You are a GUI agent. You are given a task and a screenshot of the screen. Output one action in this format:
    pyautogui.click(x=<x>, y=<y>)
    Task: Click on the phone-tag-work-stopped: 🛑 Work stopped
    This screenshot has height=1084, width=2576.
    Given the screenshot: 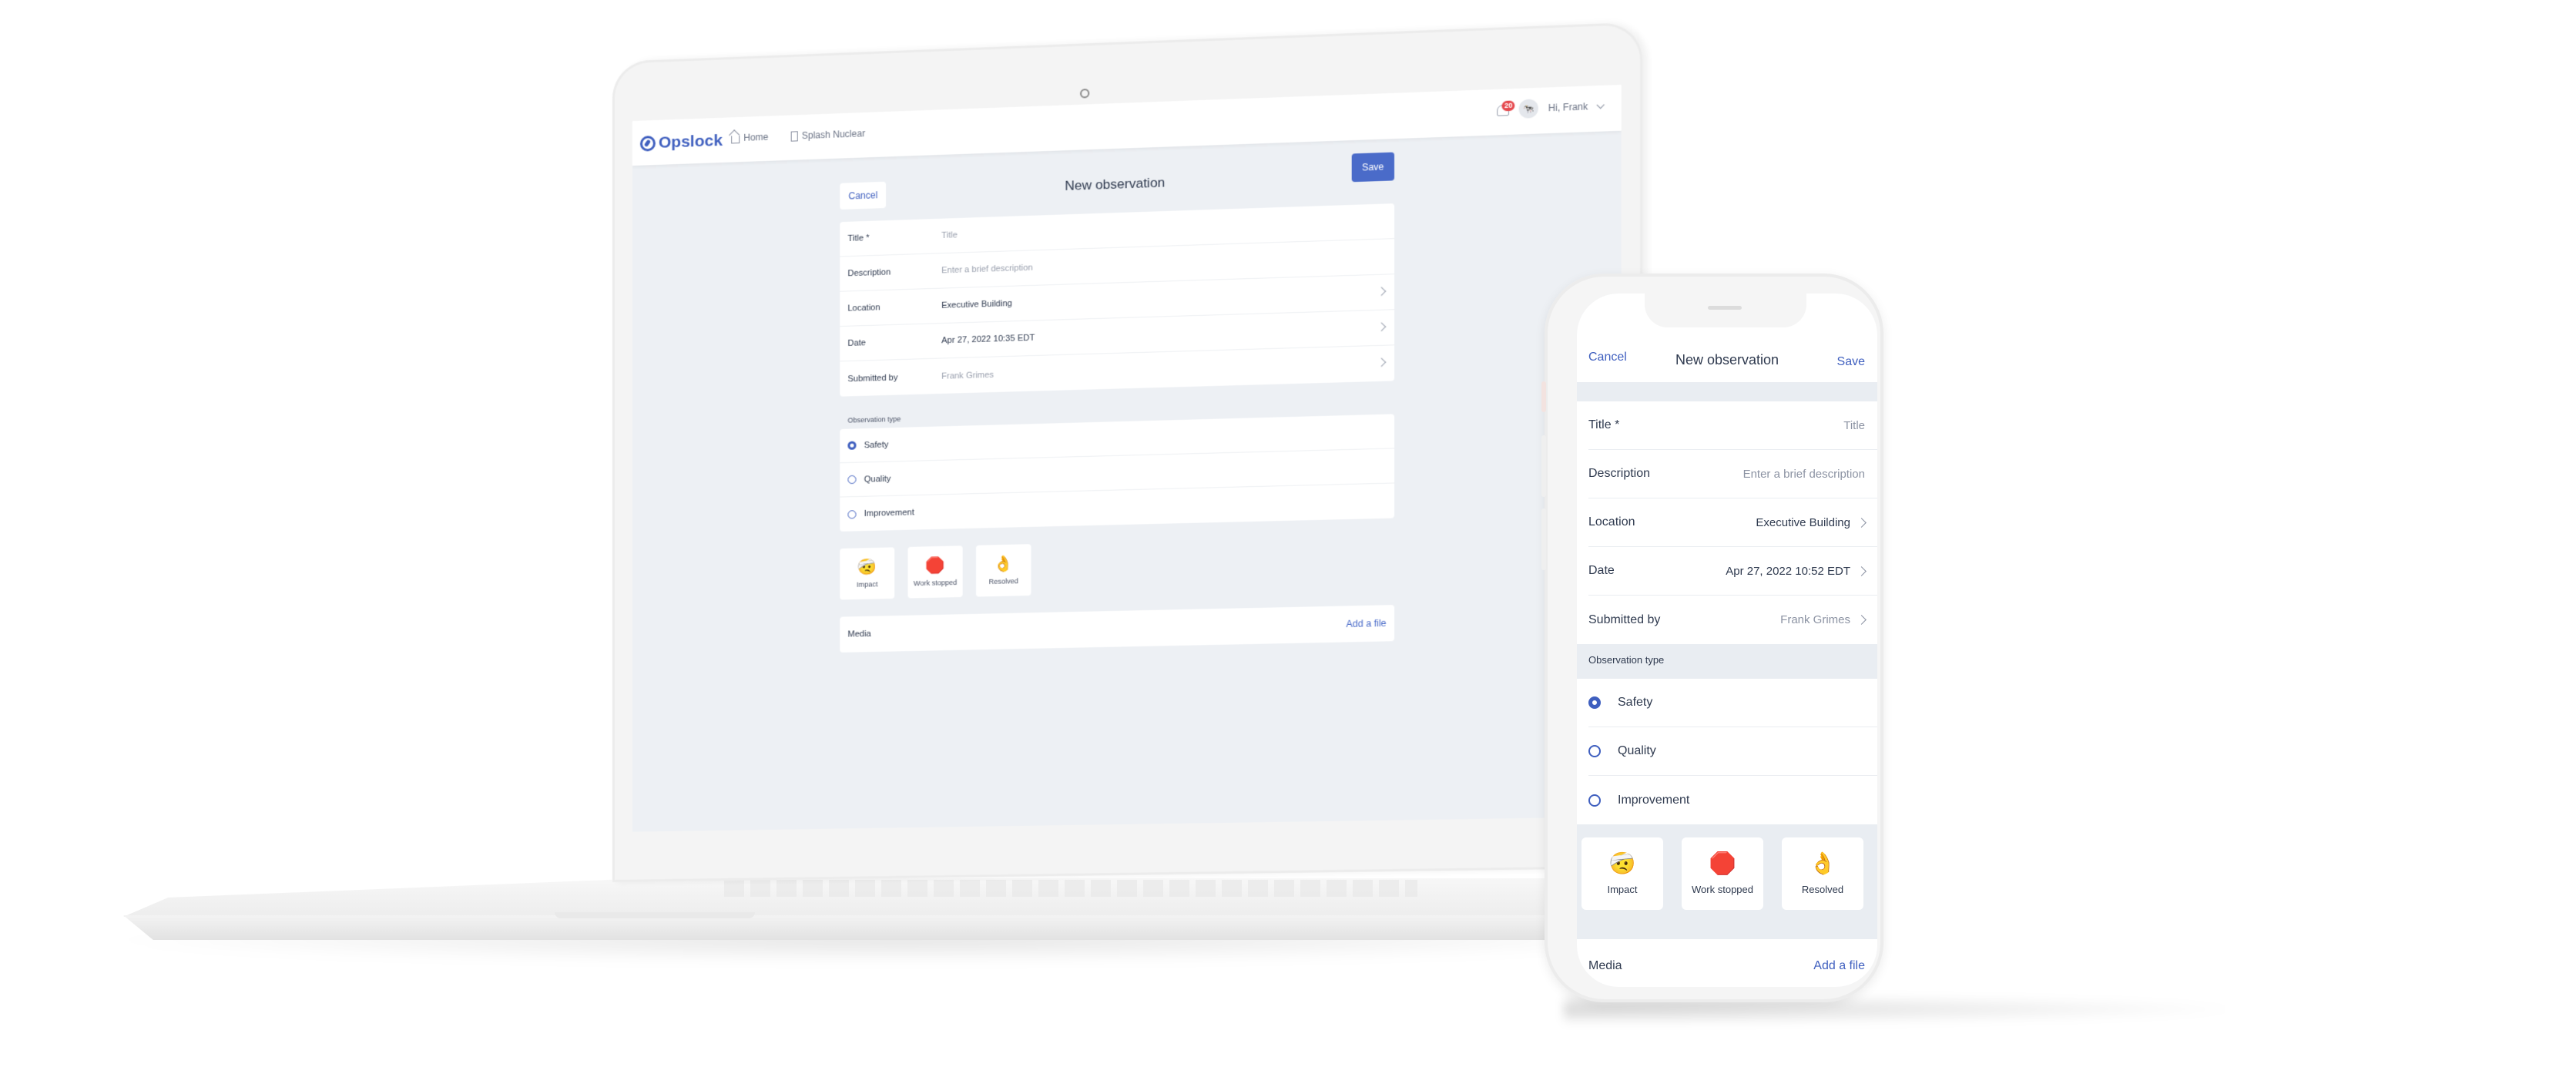 What is the action you would take?
    pyautogui.click(x=1722, y=873)
    